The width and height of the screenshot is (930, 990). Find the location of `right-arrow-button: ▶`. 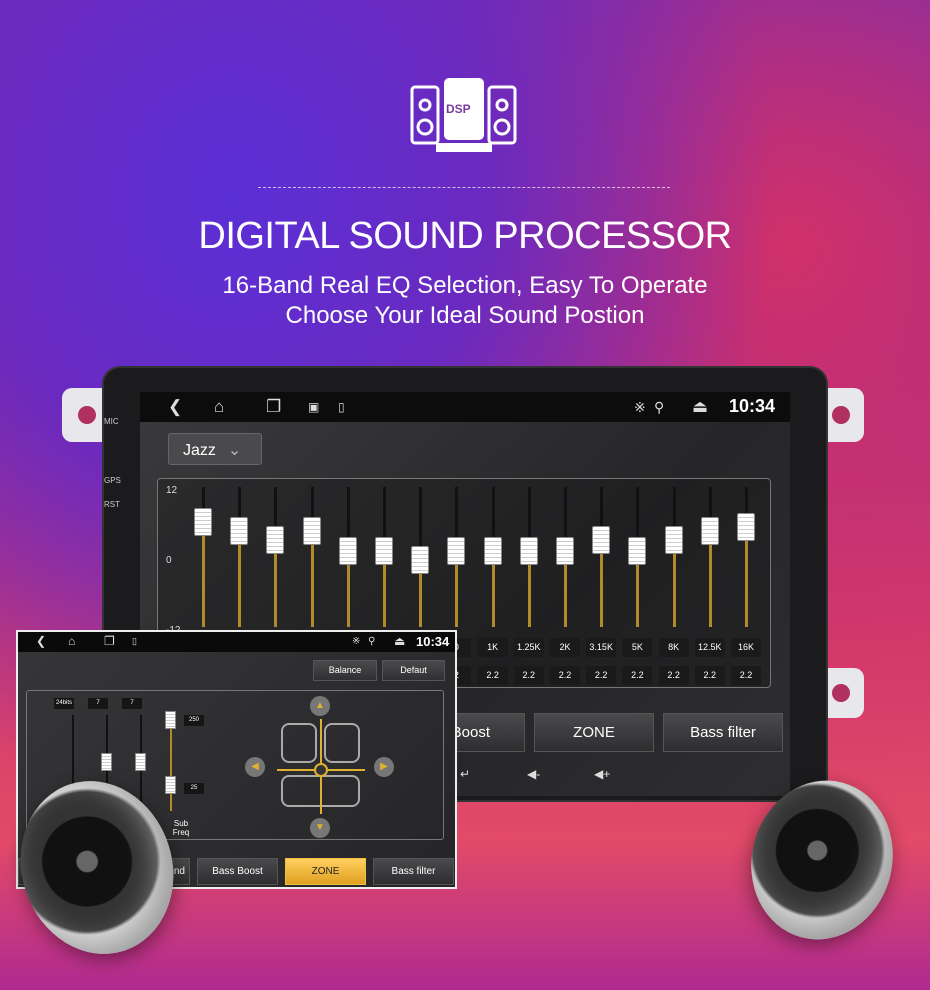

right-arrow-button: ▶ is located at coordinates (384, 767).